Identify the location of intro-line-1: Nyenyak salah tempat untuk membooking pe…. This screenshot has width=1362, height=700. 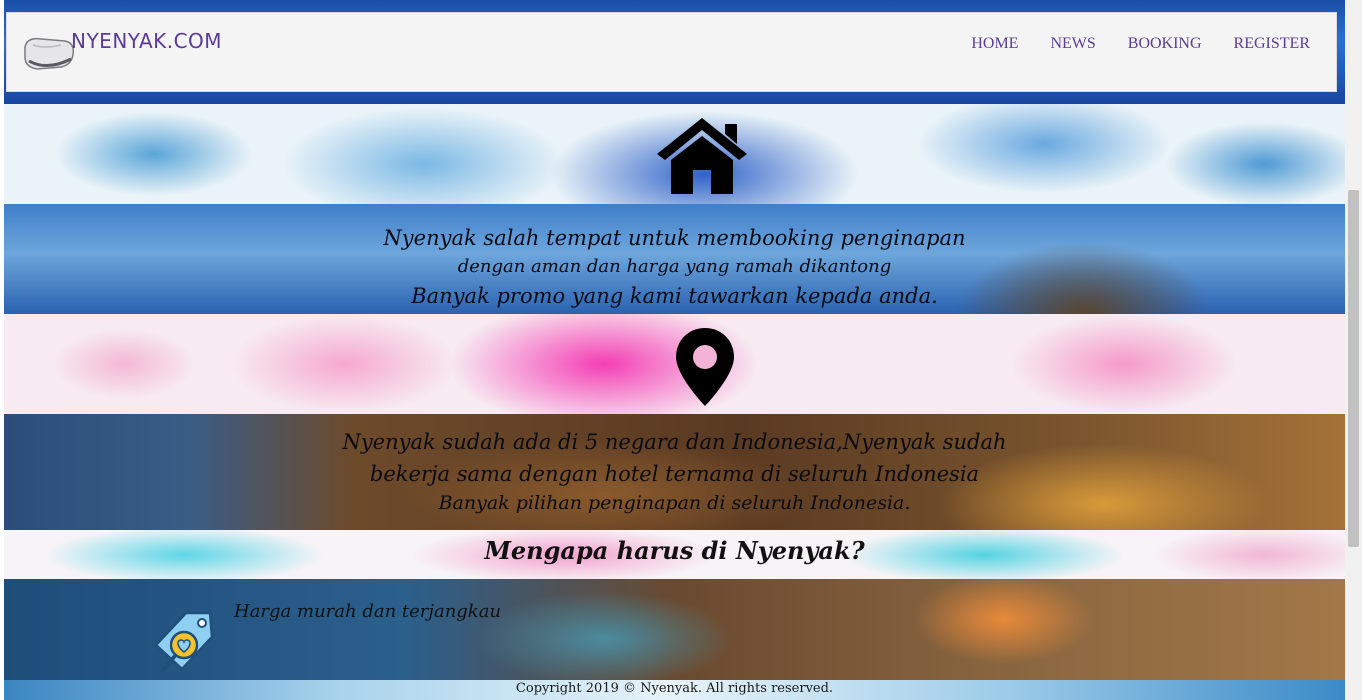
(674, 238).